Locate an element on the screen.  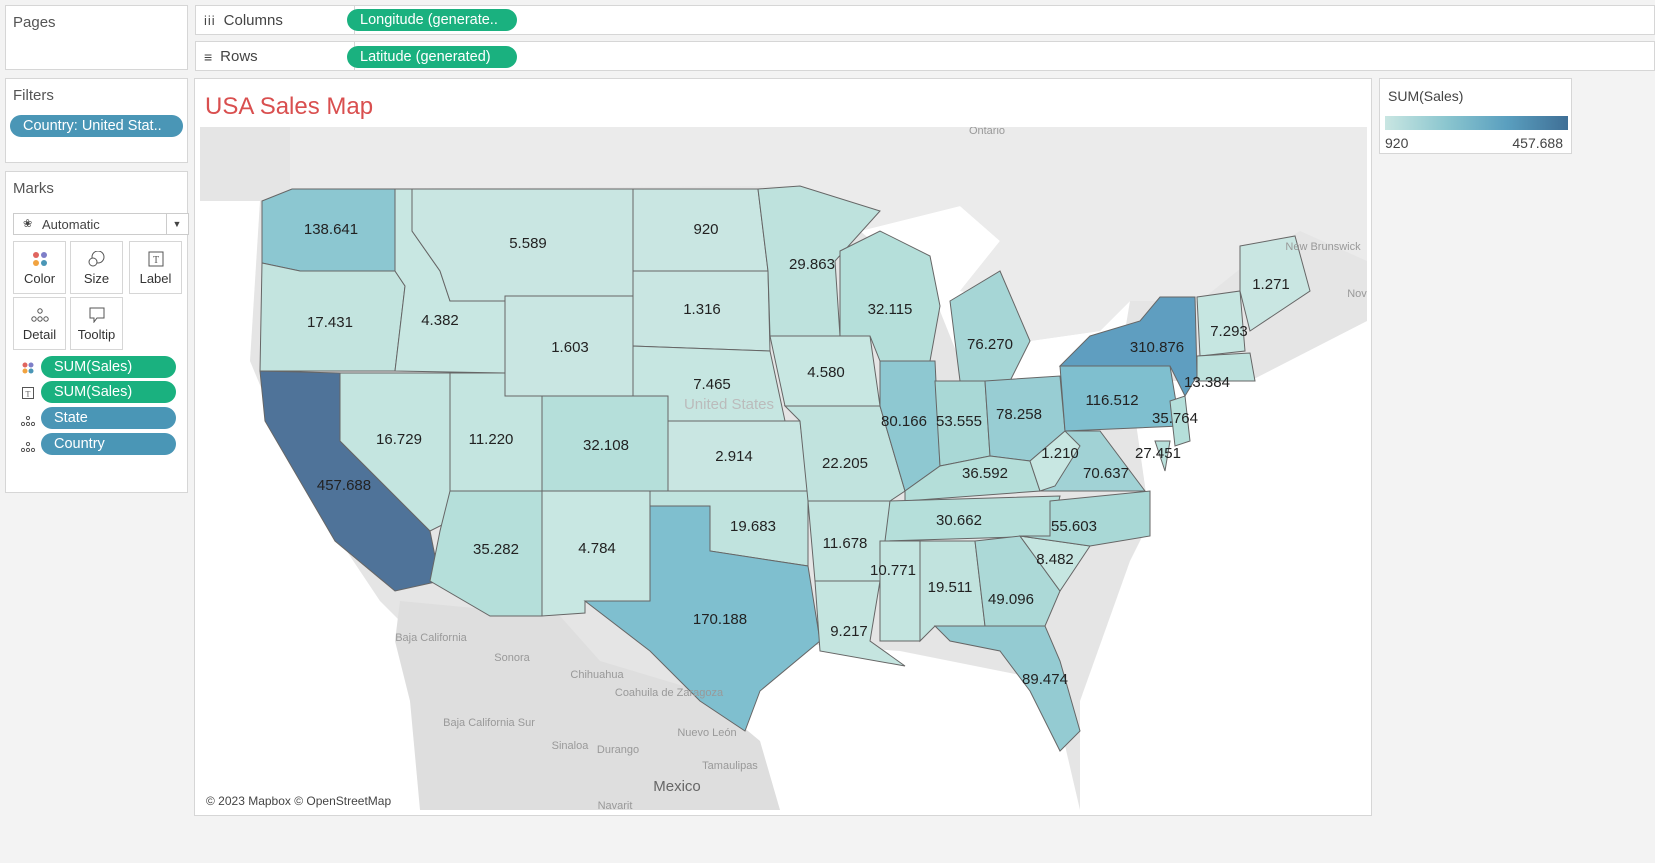
state-label-oklahoma: 19.683 is located at coordinates (753, 526).